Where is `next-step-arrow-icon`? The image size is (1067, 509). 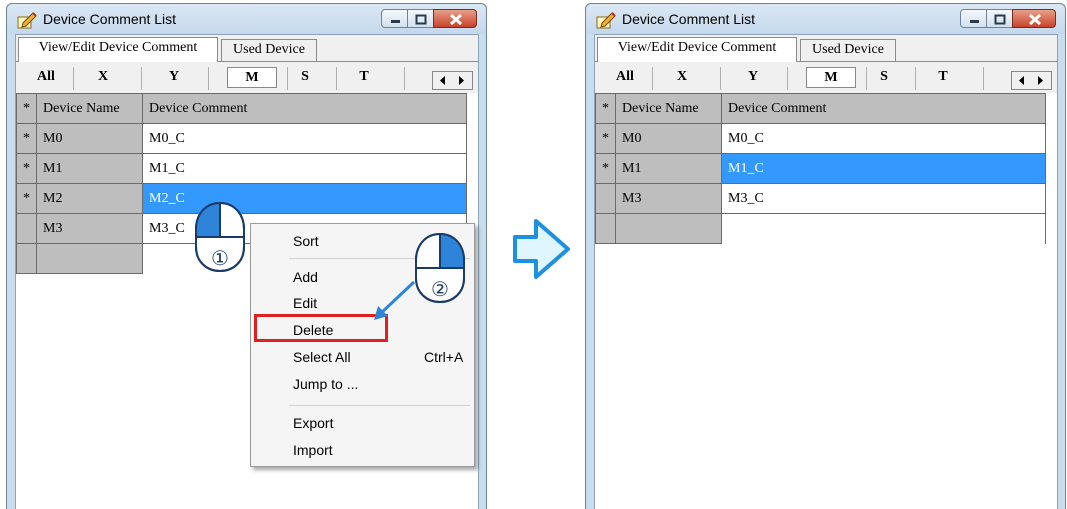
next-step-arrow-icon is located at coordinates (541, 249).